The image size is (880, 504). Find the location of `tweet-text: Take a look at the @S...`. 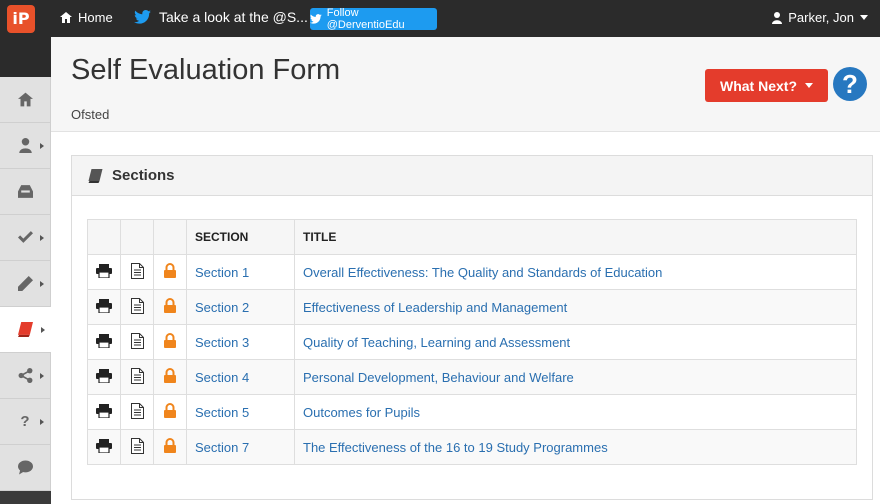

tweet-text: Take a look at the @S... is located at coordinates (233, 17).